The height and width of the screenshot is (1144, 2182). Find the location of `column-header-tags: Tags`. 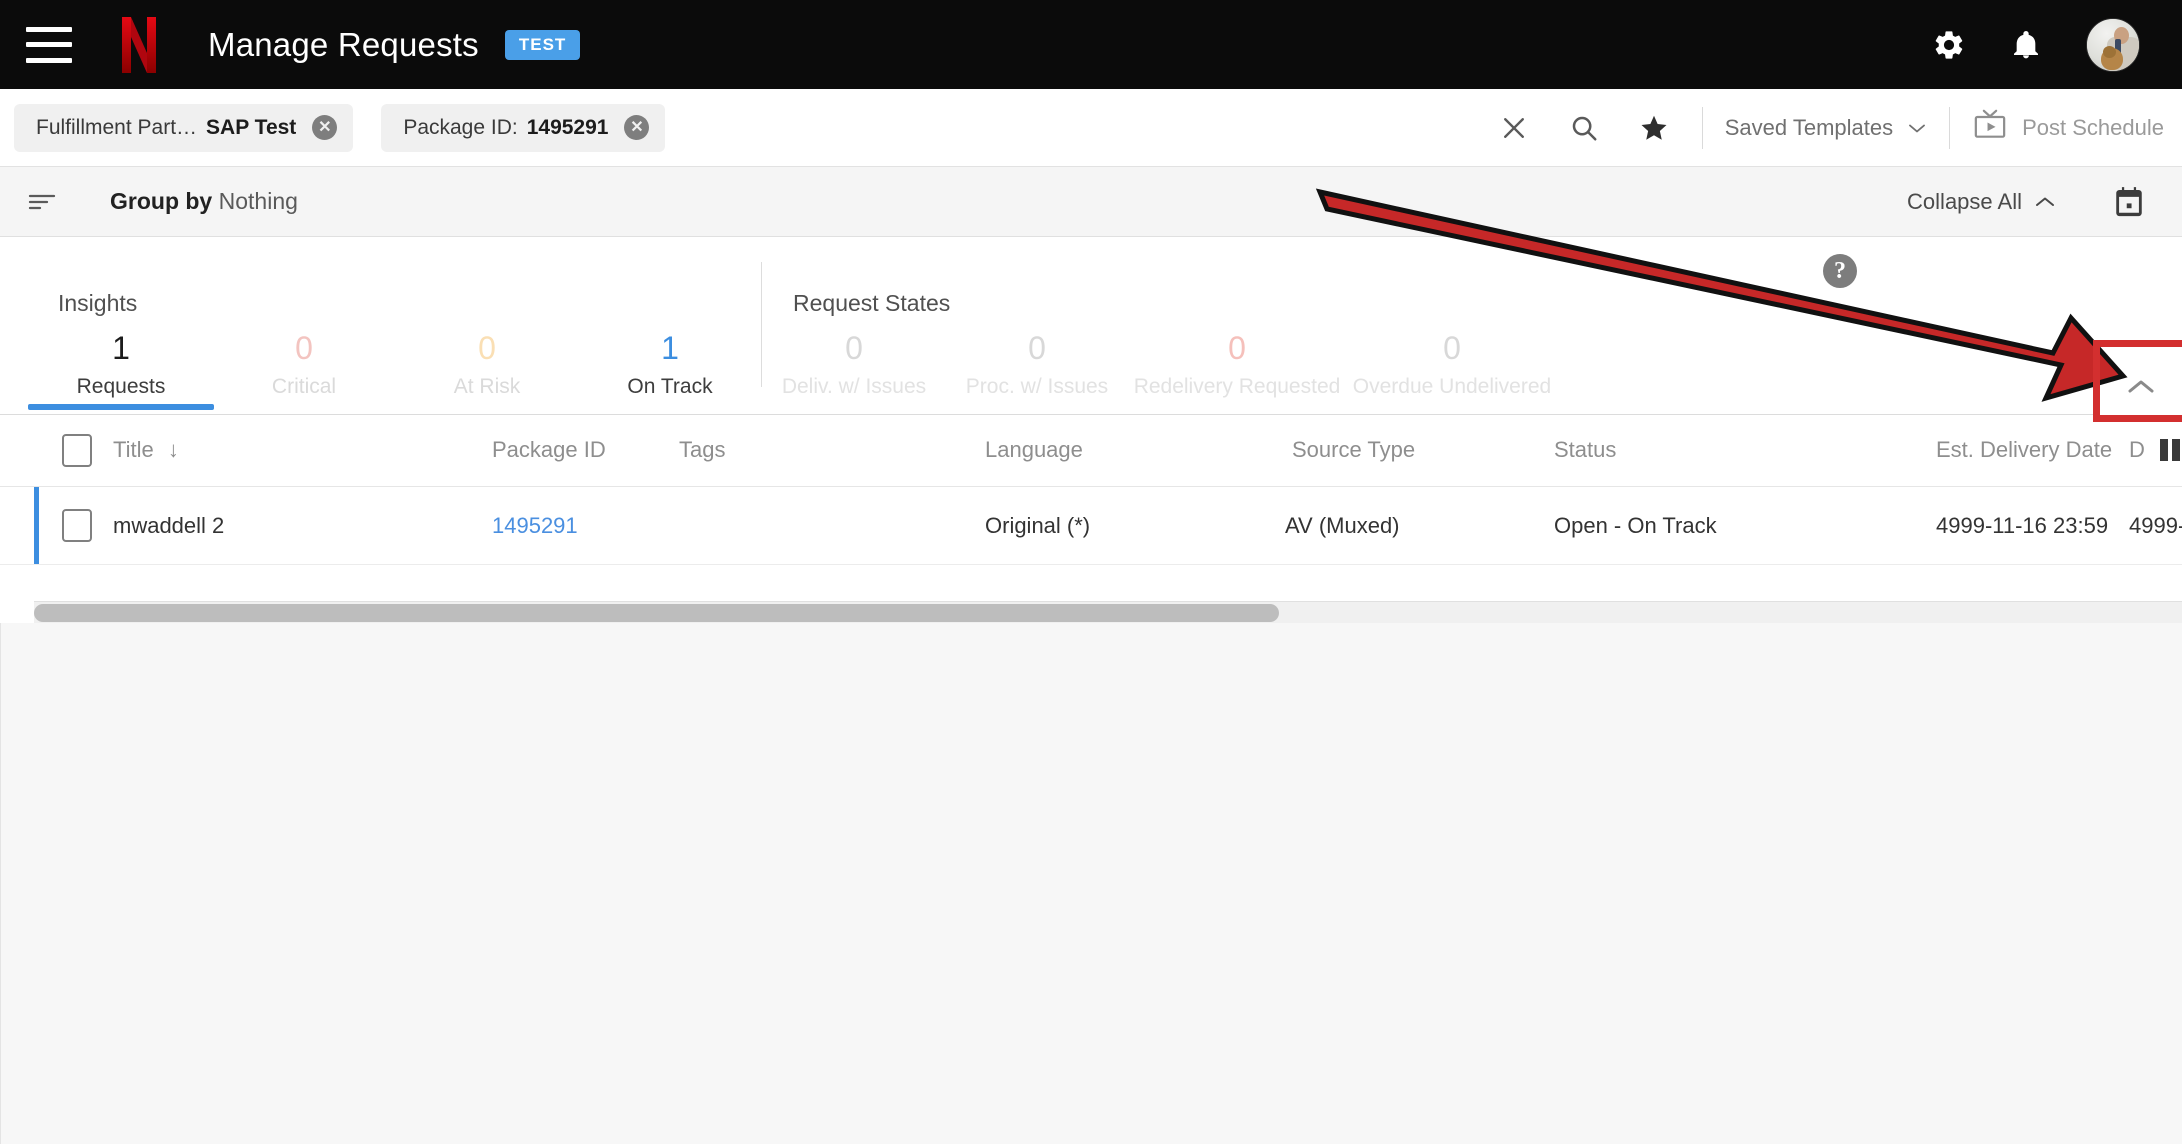

column-header-tags: Tags is located at coordinates (702, 450).